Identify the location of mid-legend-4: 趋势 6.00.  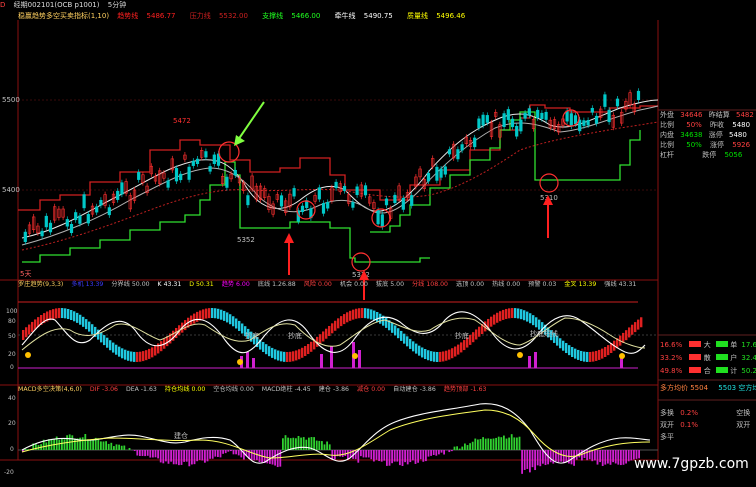
(235, 284).